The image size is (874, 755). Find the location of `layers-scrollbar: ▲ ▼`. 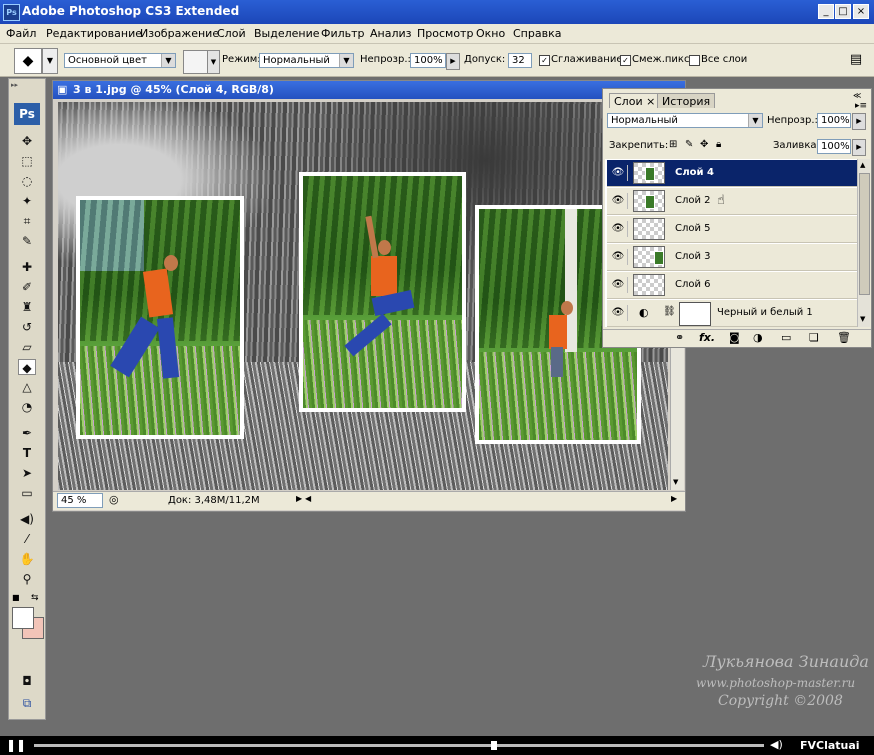

layers-scrollbar: ▲ ▼ is located at coordinates (863, 243).